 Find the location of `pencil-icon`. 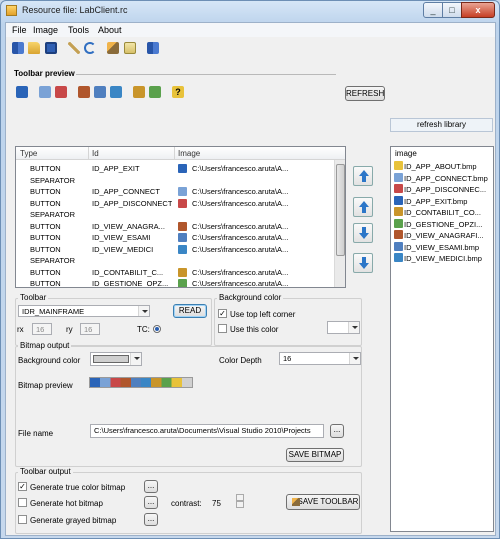

pencil-icon is located at coordinates (74, 48).